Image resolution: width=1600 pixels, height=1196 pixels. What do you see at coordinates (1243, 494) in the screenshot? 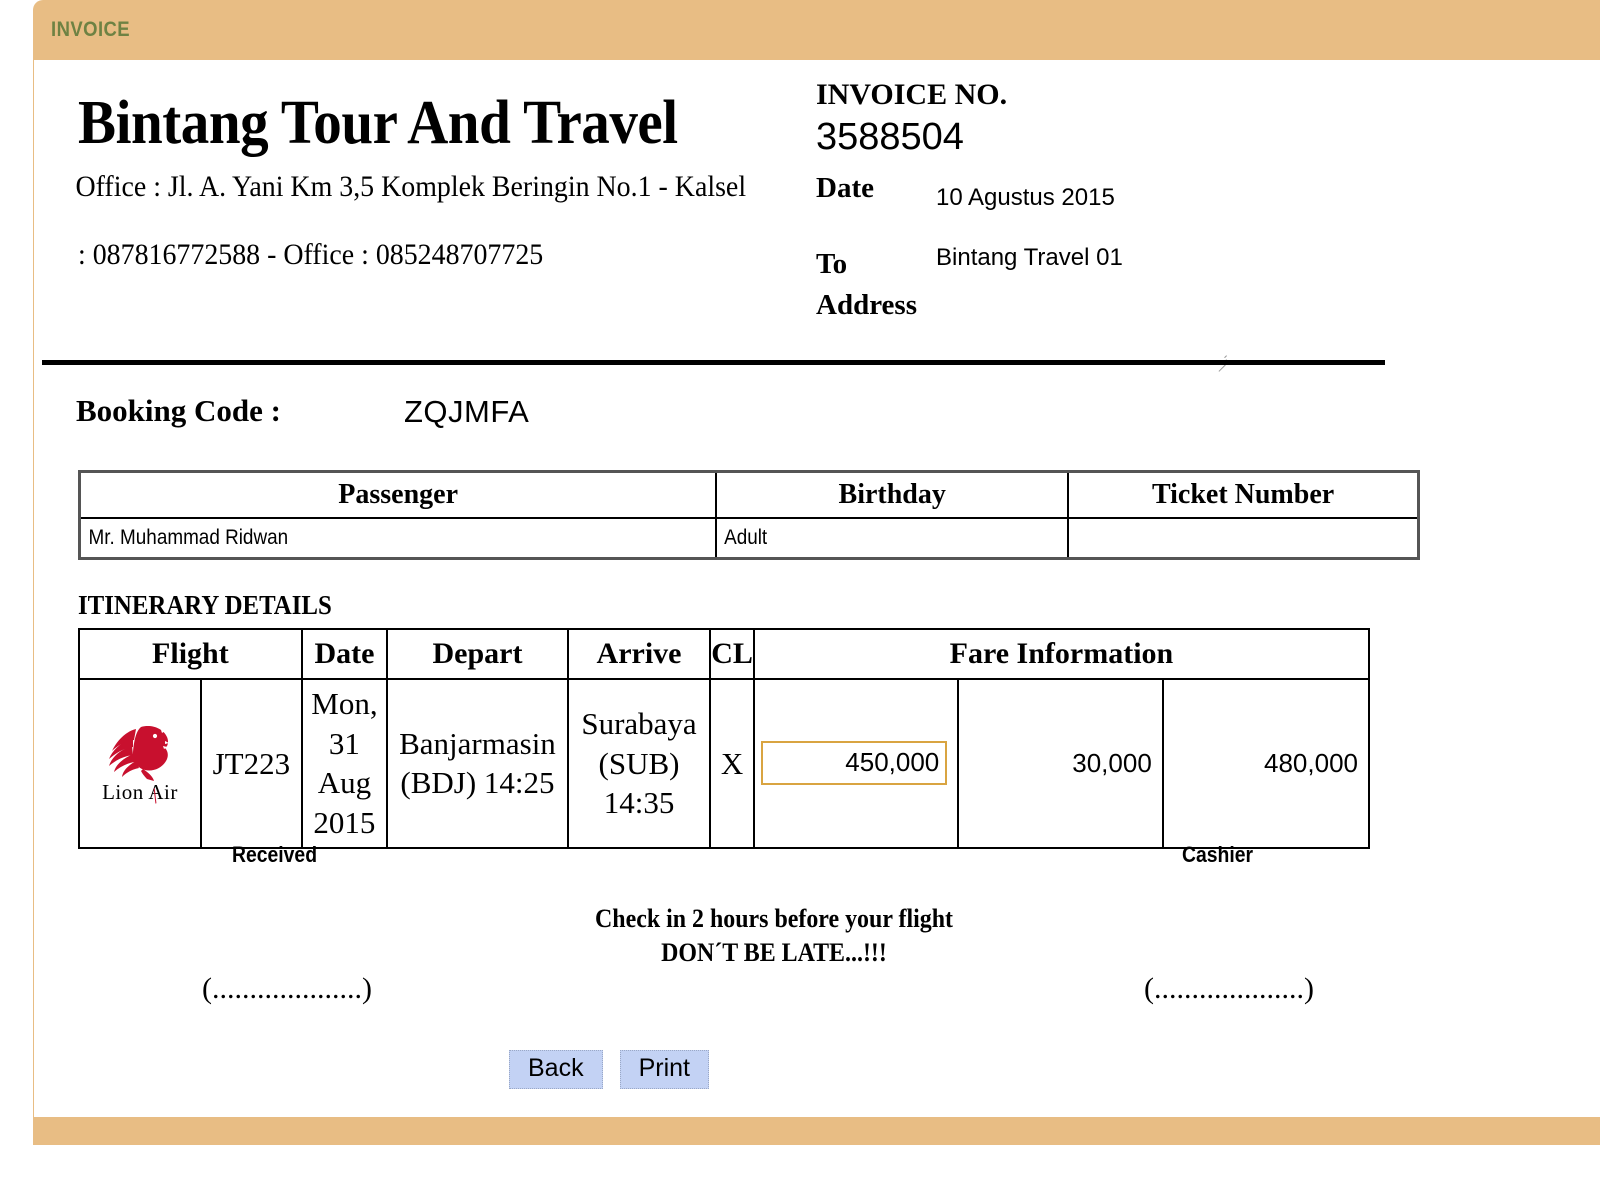
I see `ticket-number-col-header: Ticket Number` at bounding box center [1243, 494].